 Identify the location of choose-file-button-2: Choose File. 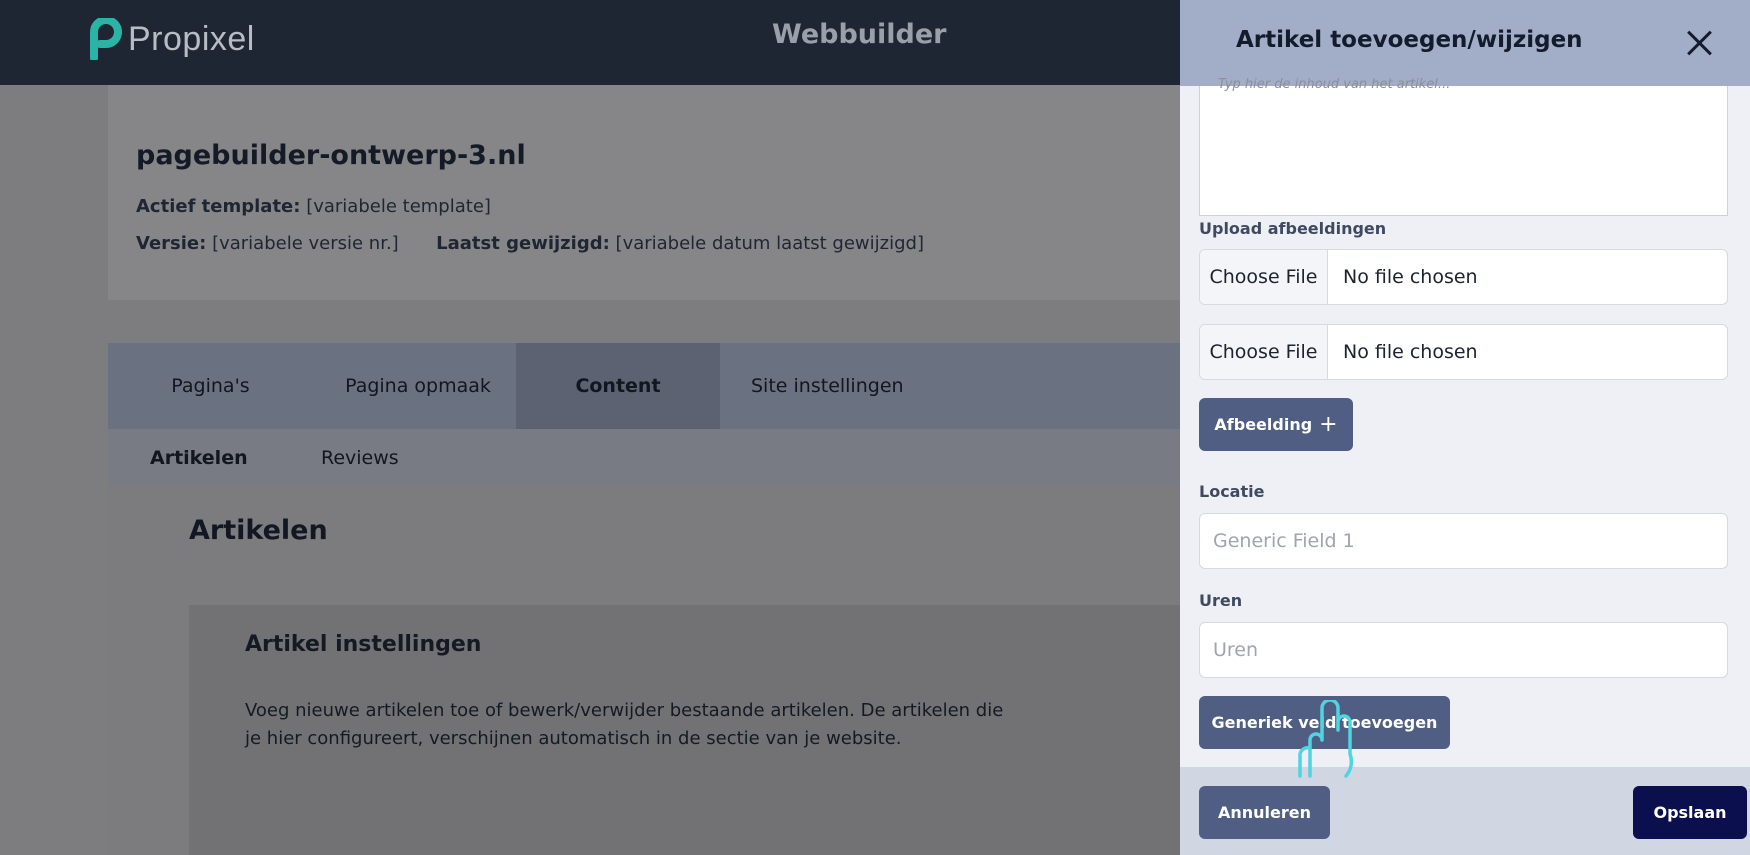
(1264, 352).